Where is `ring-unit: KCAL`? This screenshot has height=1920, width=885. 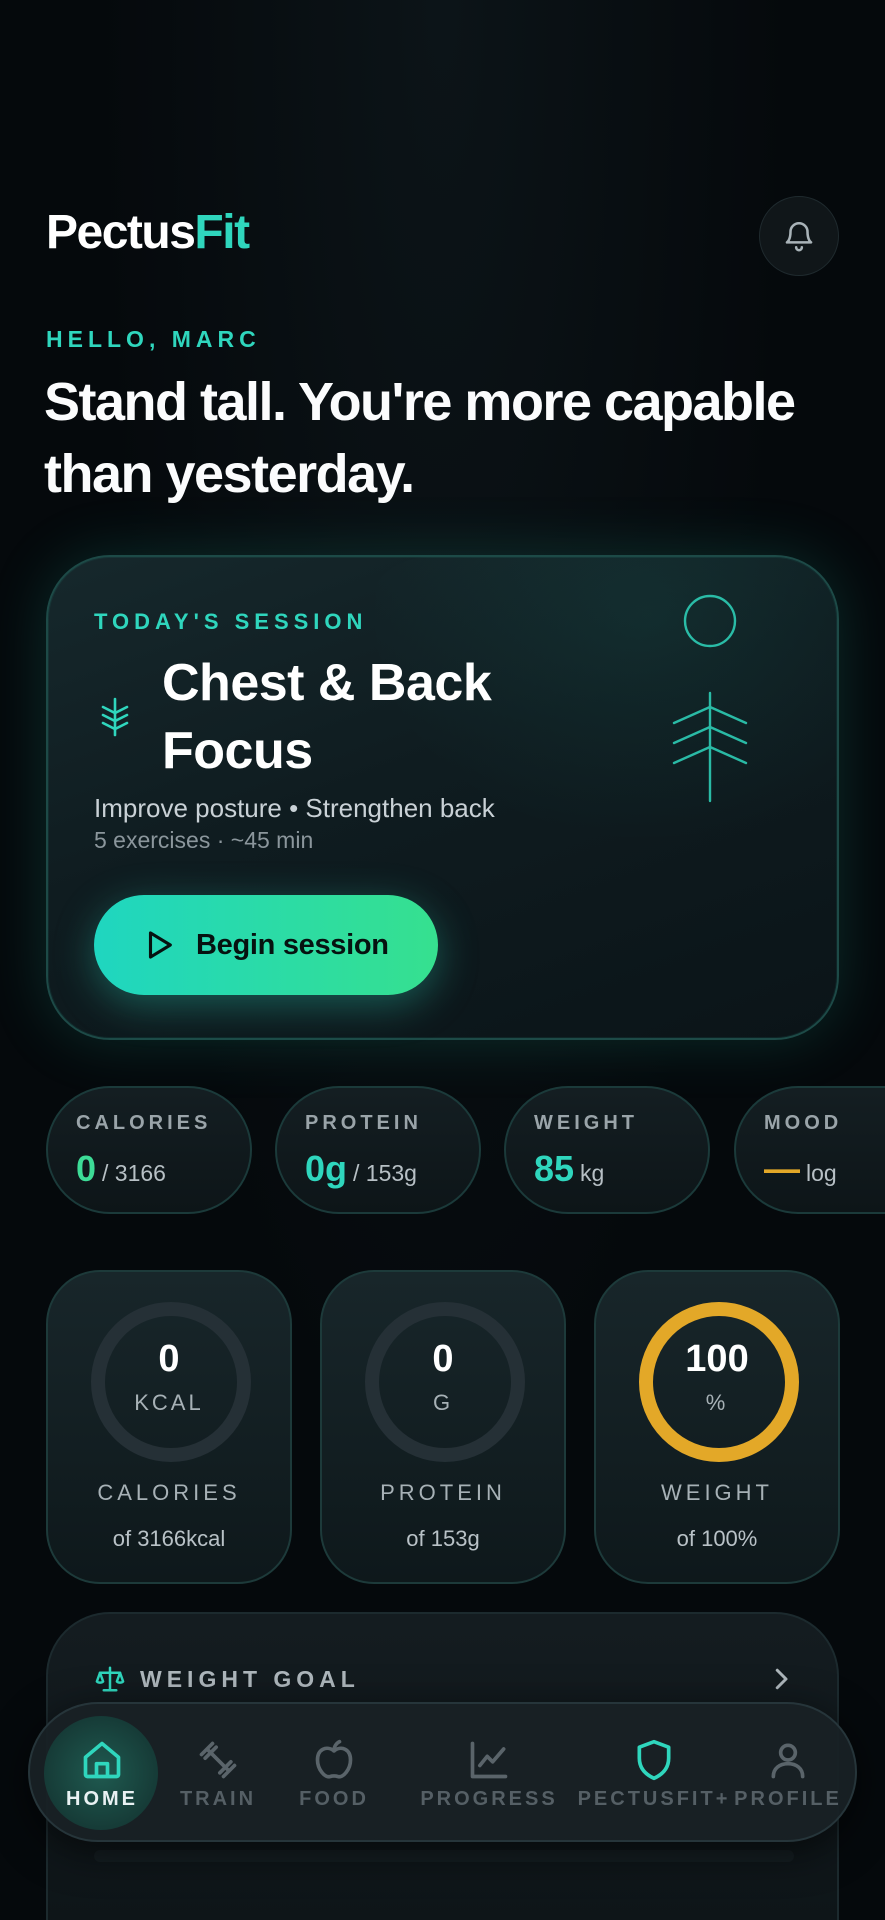
ring-unit: KCAL is located at coordinates (169, 1402).